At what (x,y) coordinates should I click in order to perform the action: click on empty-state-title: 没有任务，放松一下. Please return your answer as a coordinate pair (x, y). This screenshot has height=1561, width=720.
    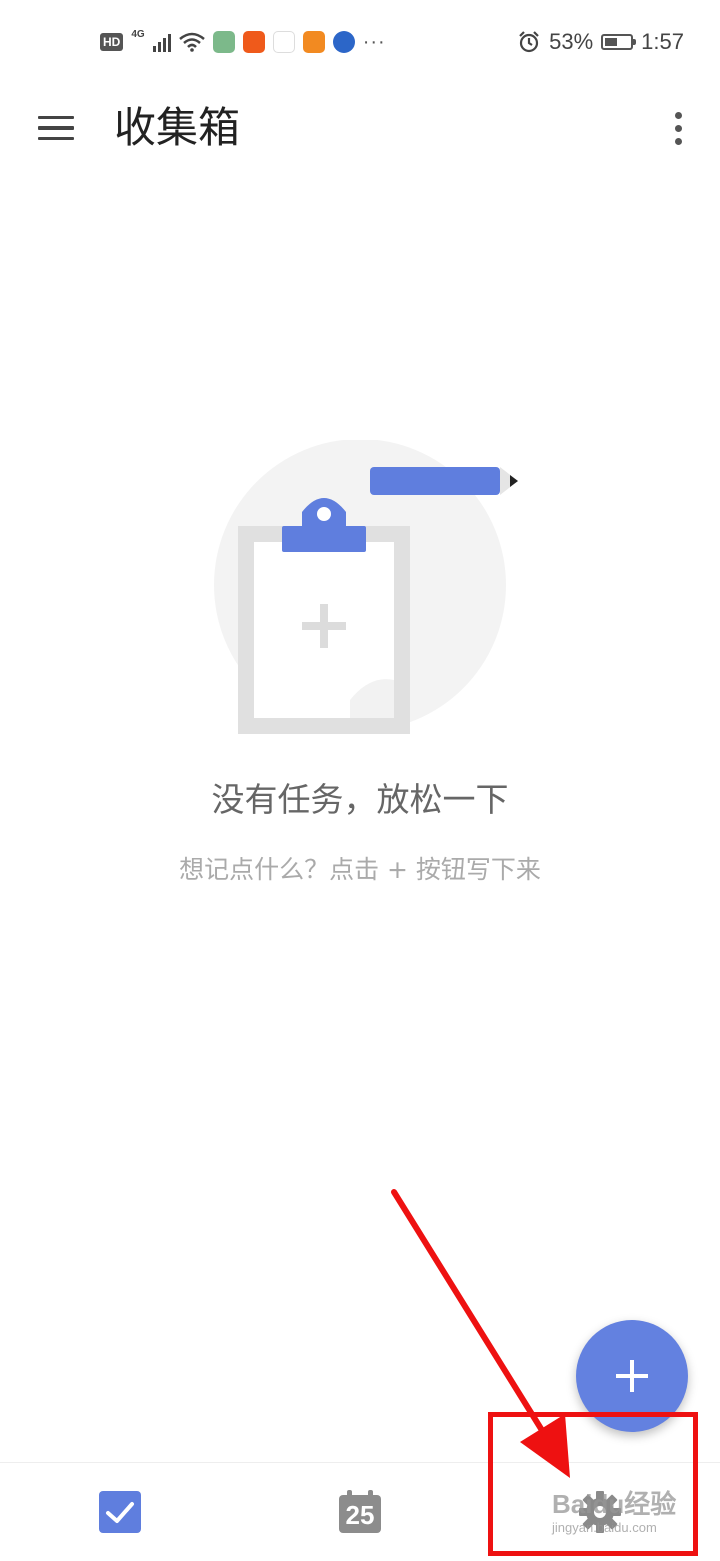
    Looking at the image, I should click on (360, 799).